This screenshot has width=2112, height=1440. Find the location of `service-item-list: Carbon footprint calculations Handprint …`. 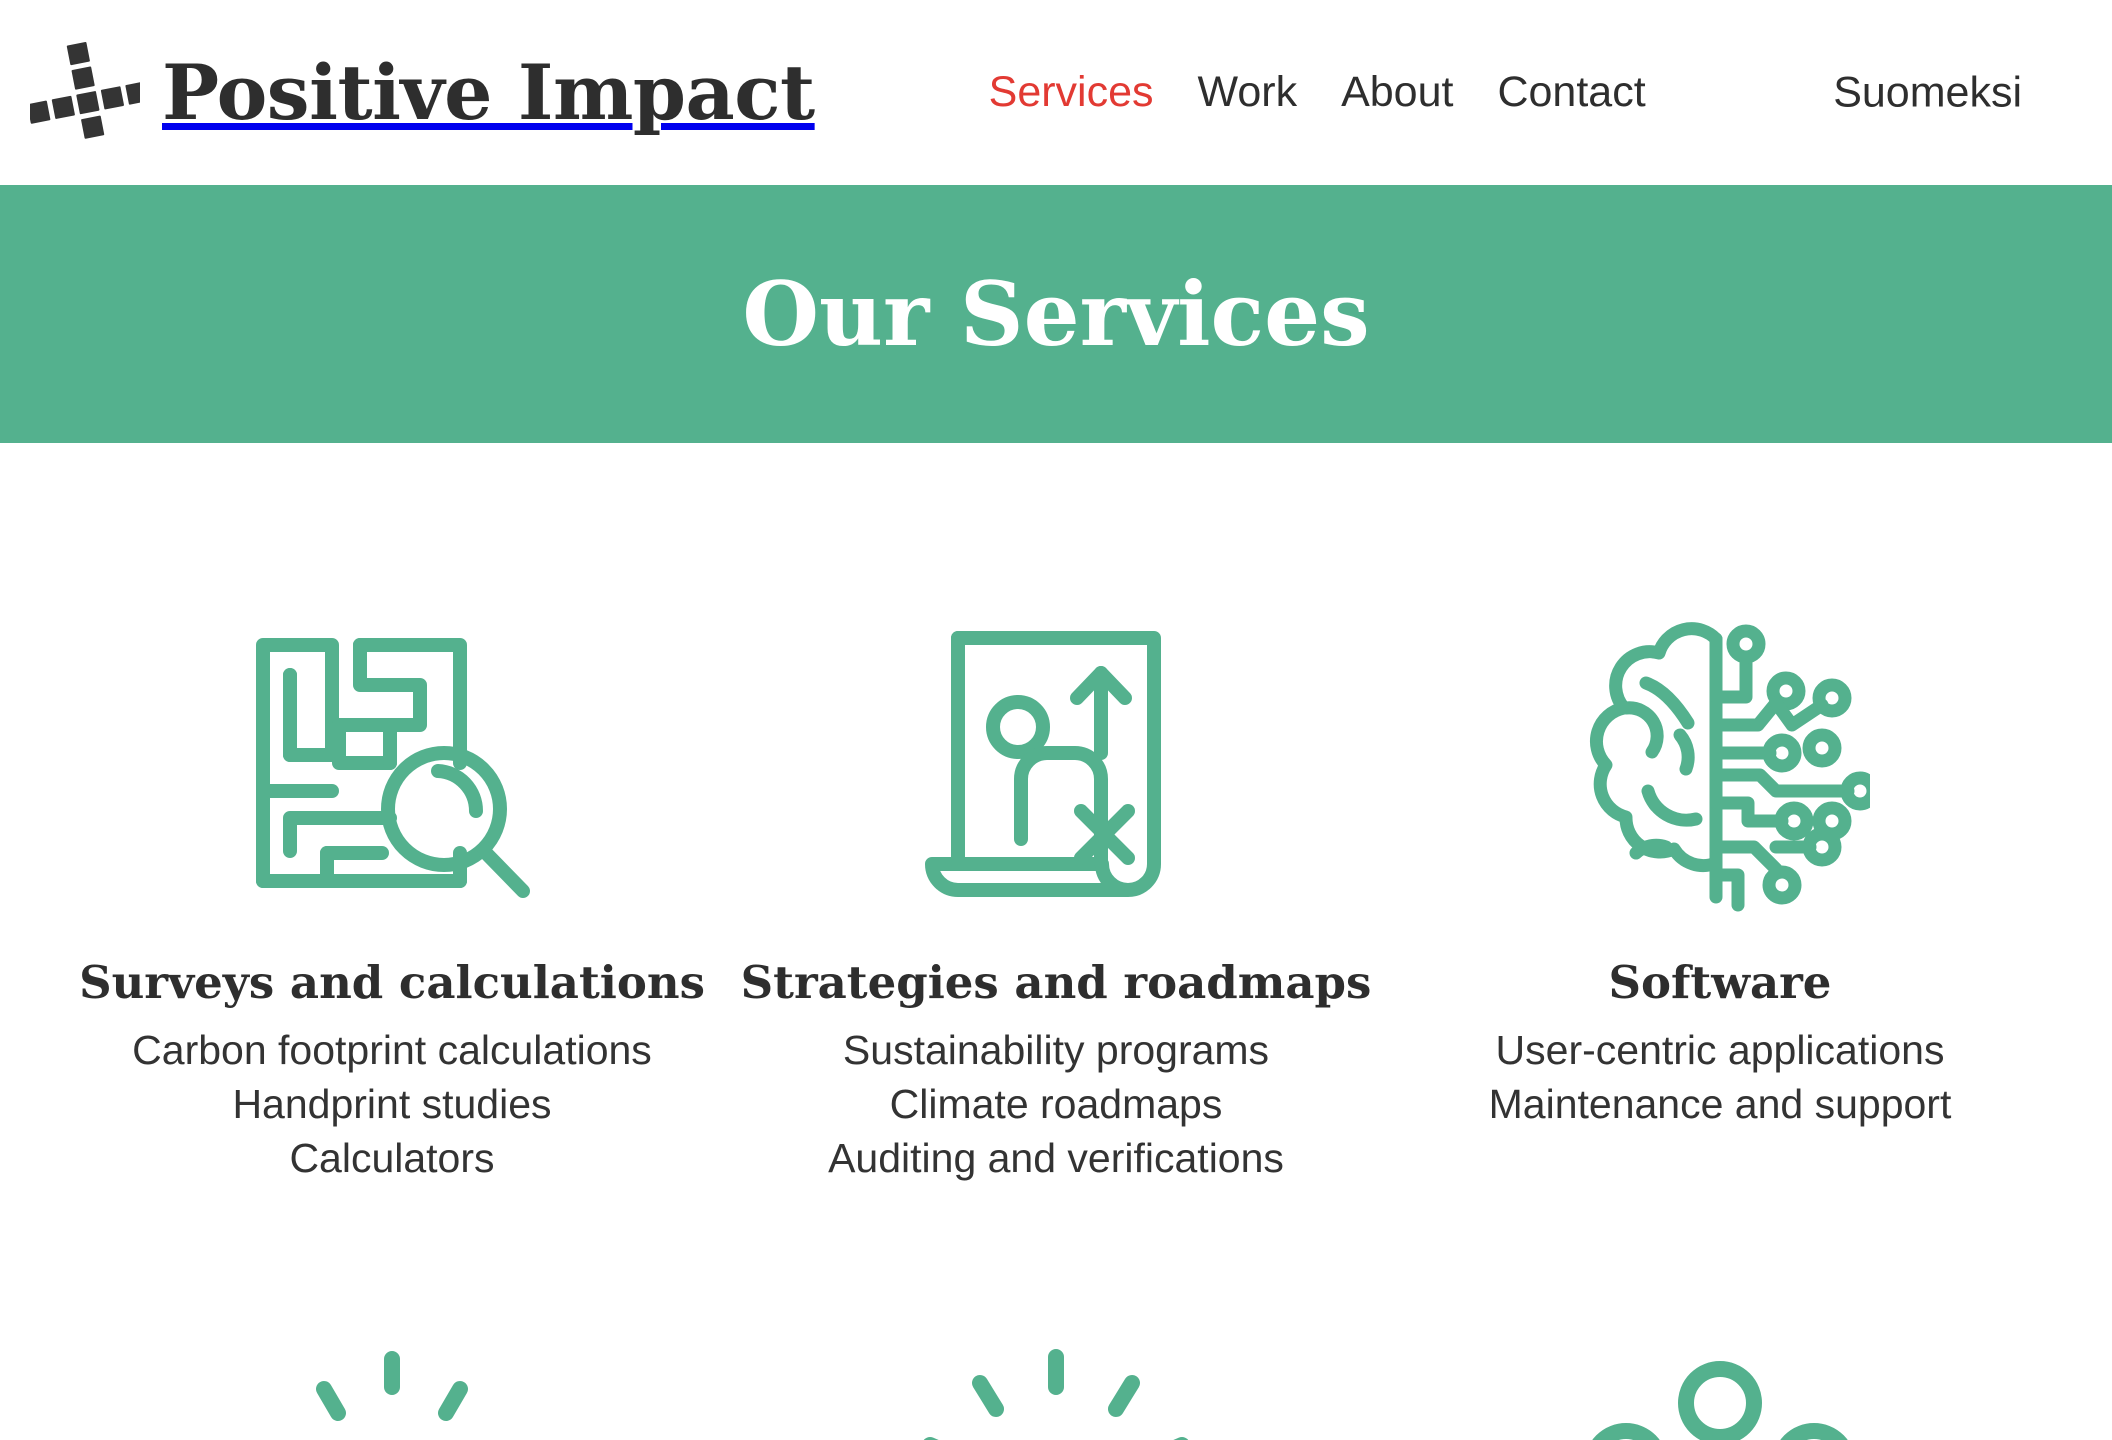

service-item-list: Carbon footprint calculations Handprint … is located at coordinates (392, 1104).